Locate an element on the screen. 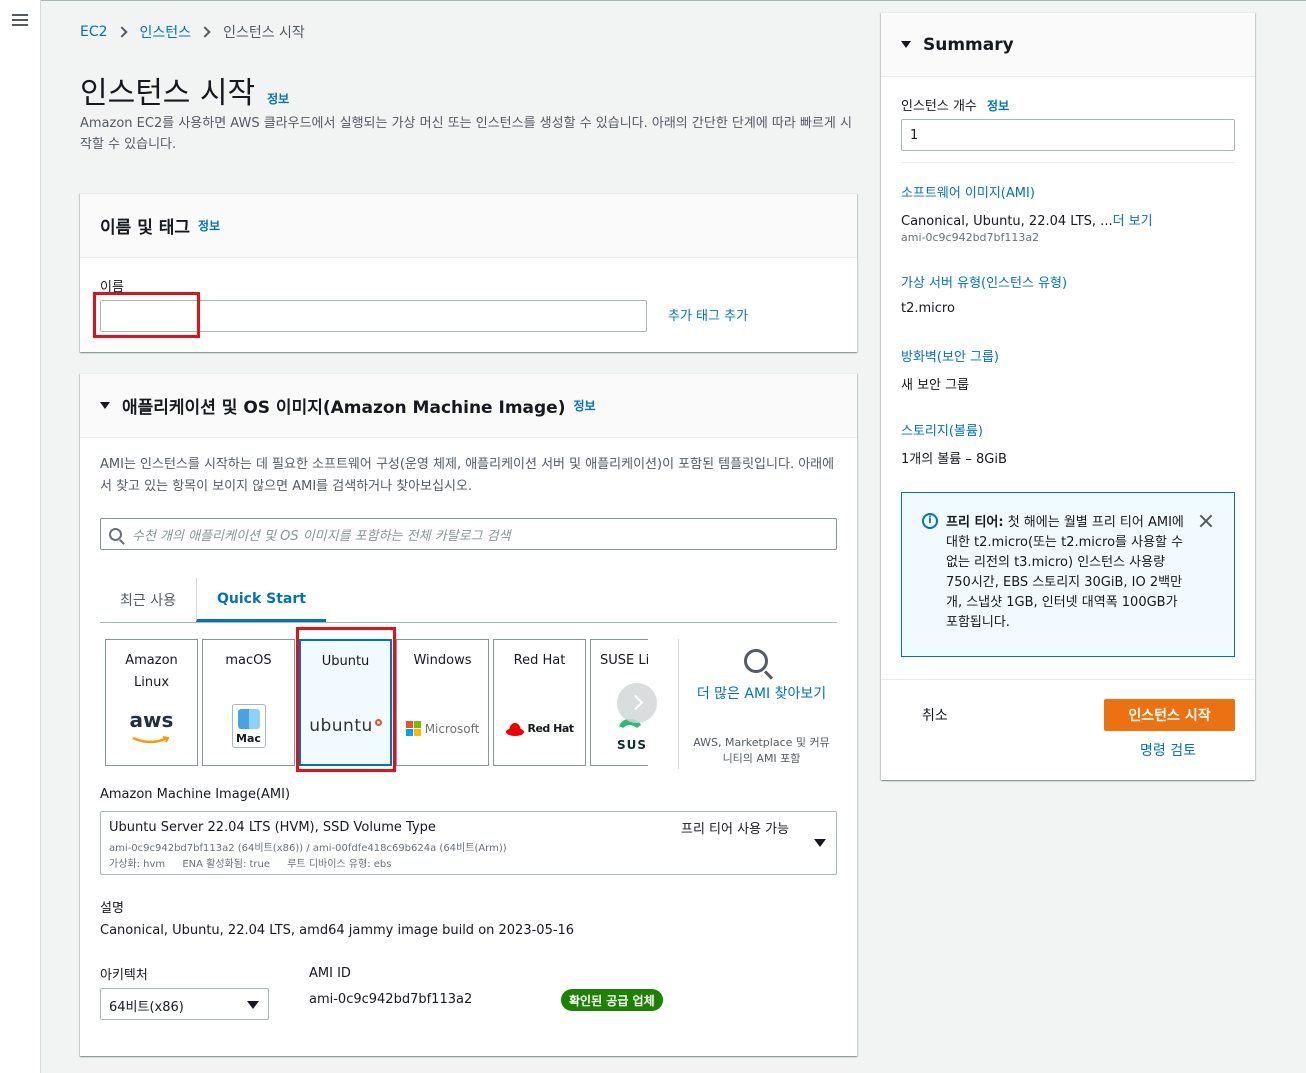 The image size is (1306, 1073). breadcrumb-instances: 인스턴스 is located at coordinates (166, 32).